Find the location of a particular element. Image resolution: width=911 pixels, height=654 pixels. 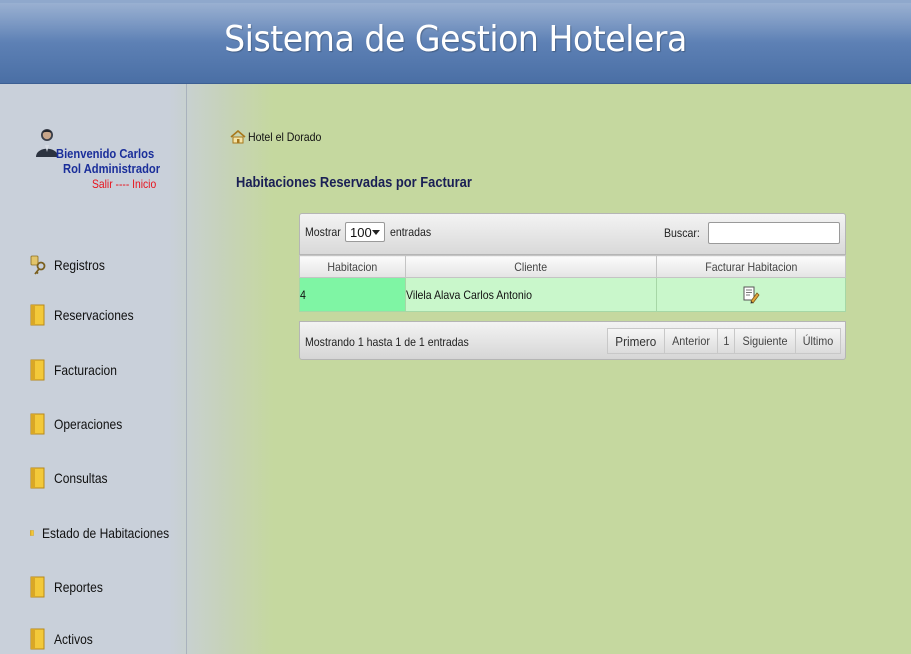

grid-toolbar-top: Mostrar 100 entradas Buscar: is located at coordinates (572, 234).